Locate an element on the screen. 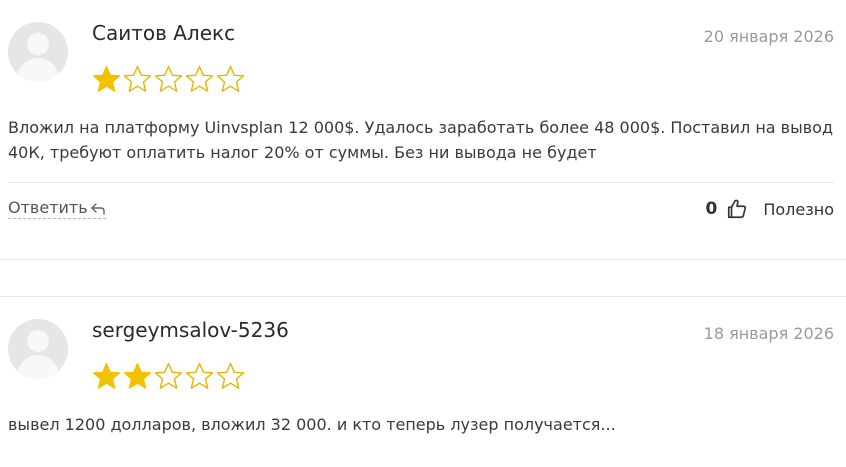  thumbs-up-icon is located at coordinates (737, 209).